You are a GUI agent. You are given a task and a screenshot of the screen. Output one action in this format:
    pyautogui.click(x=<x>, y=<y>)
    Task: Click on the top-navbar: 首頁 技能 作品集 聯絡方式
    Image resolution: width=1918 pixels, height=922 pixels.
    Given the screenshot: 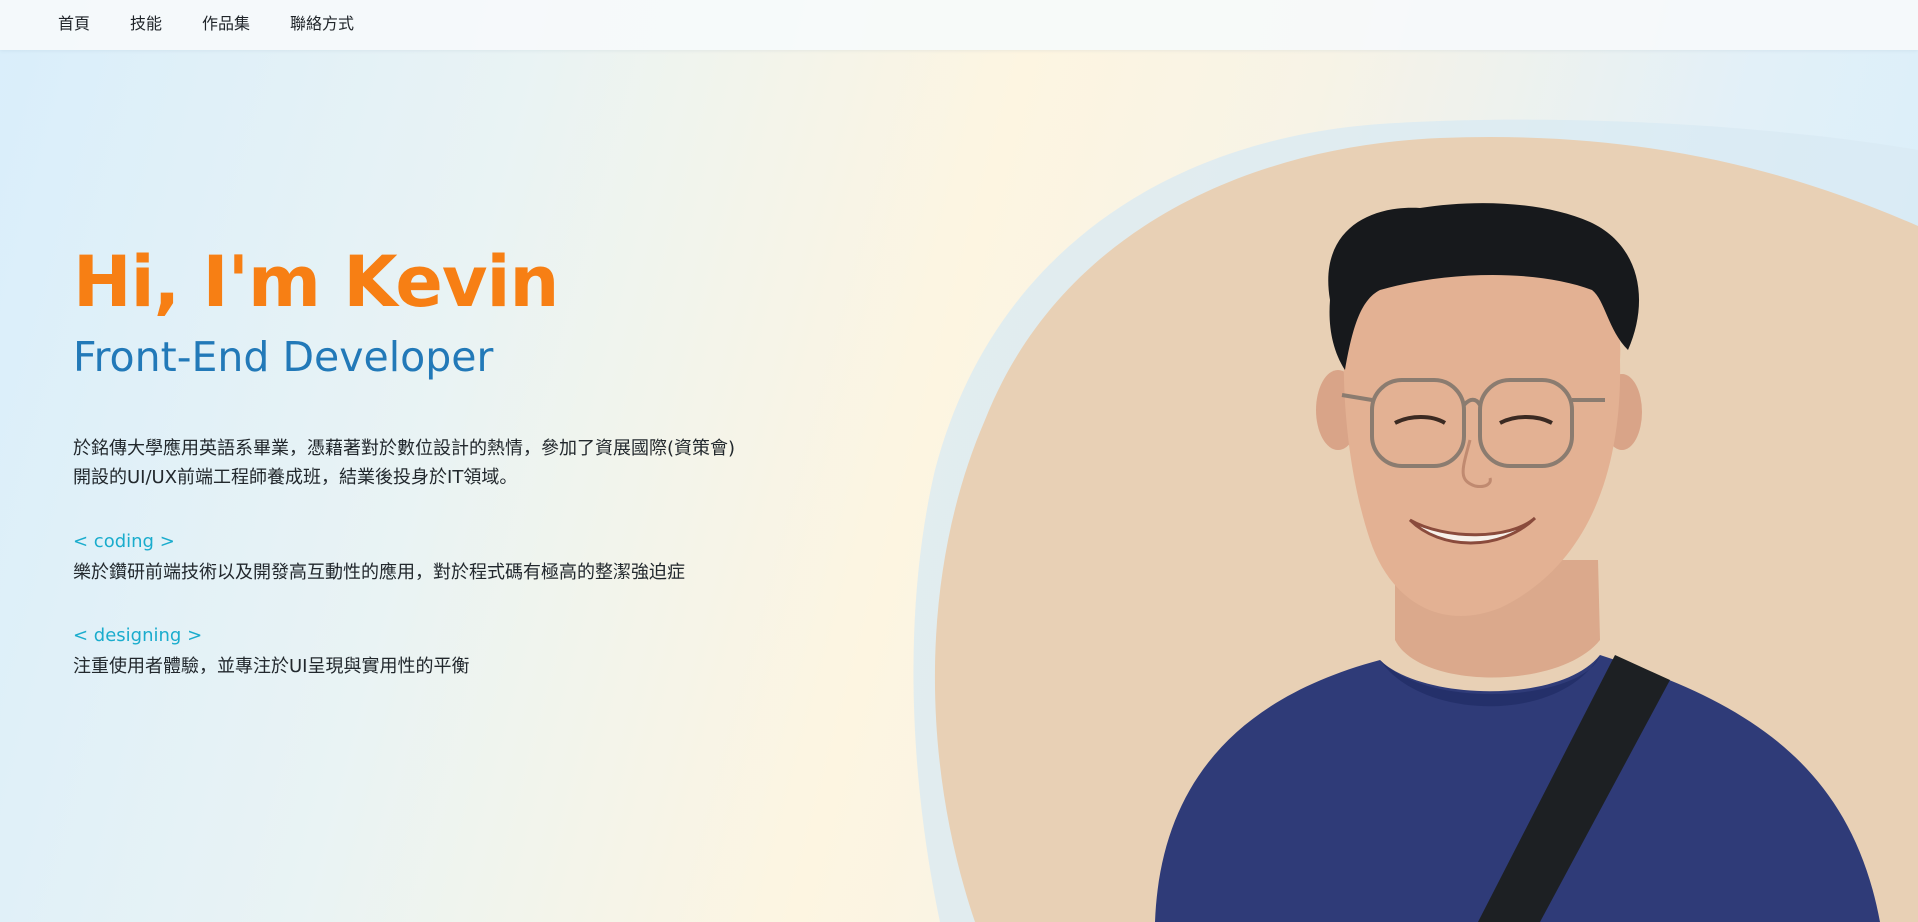 What is the action you would take?
    pyautogui.click(x=959, y=25)
    